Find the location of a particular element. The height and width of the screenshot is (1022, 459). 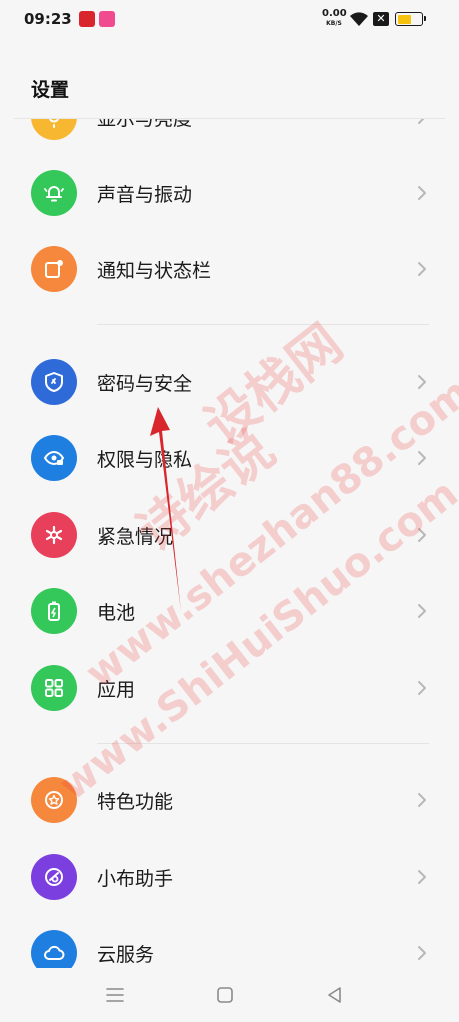

bell-icon is located at coordinates (54, 193).